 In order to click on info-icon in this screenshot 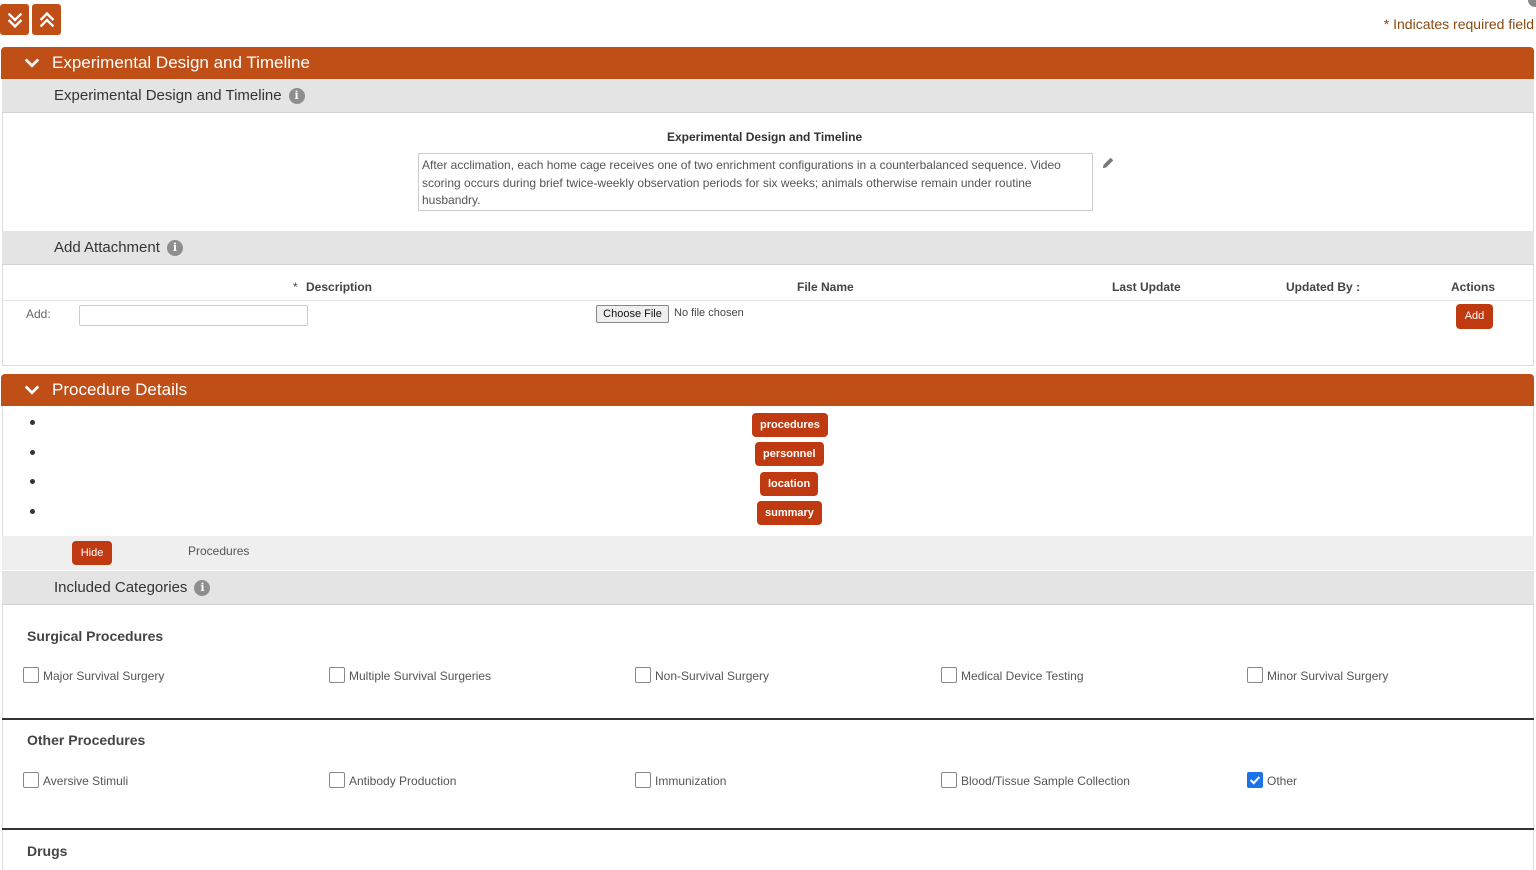, I will do `click(1532, 3)`.